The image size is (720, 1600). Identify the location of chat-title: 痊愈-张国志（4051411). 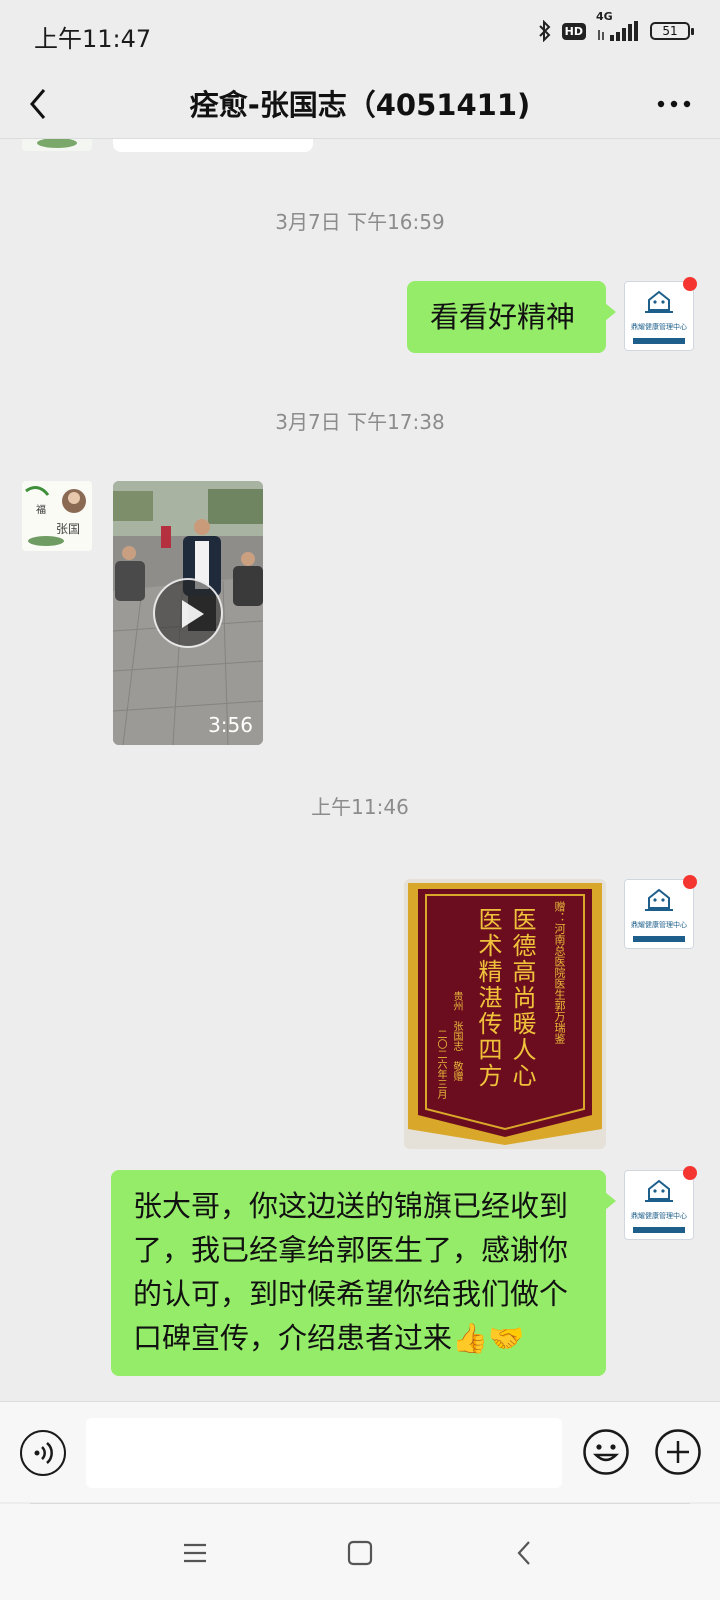
(360, 105).